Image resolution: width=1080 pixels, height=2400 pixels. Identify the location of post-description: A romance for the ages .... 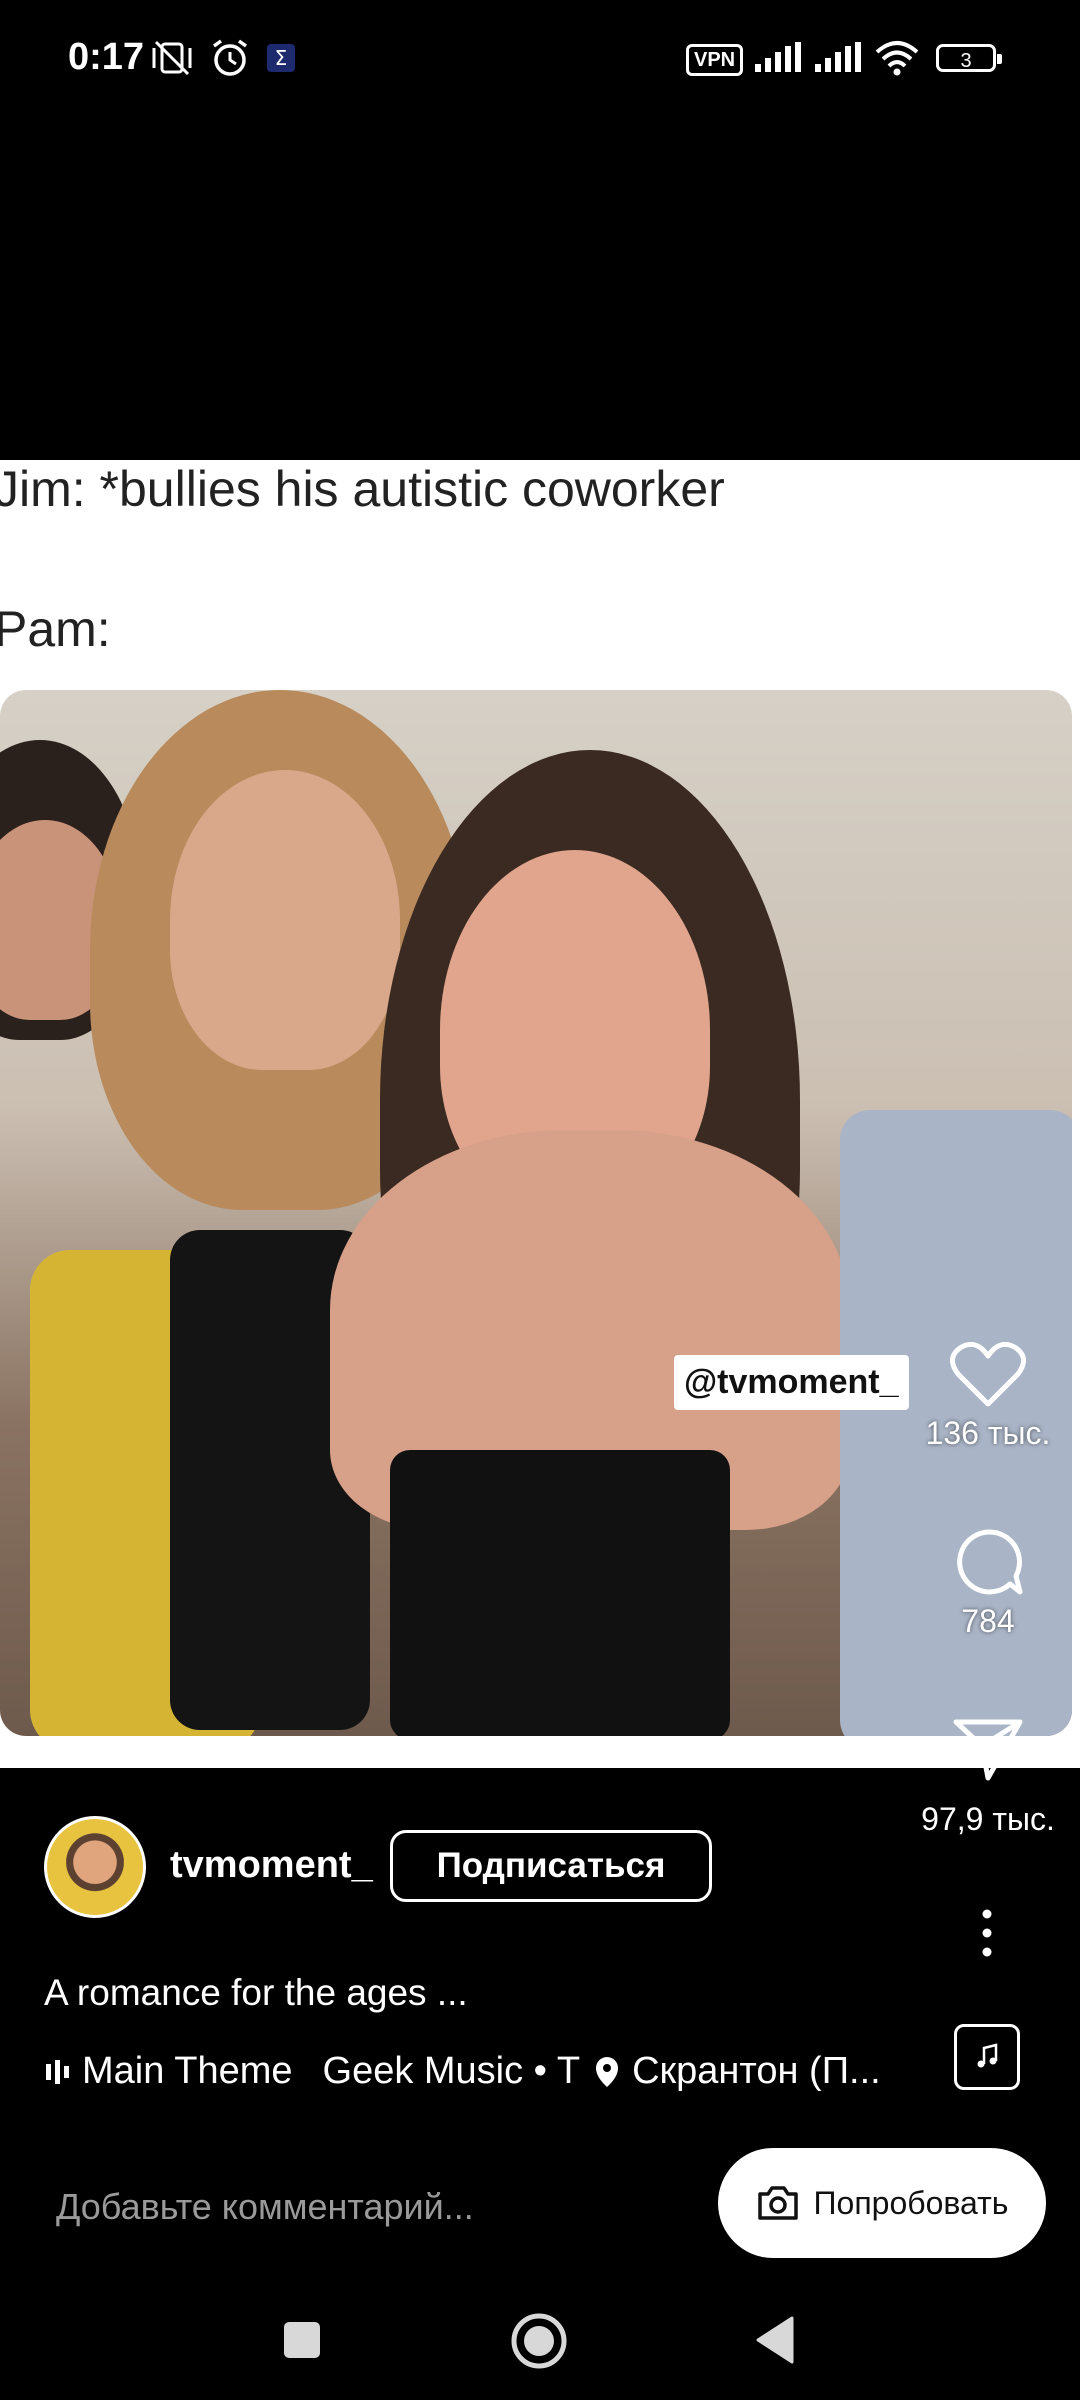
(256, 1993).